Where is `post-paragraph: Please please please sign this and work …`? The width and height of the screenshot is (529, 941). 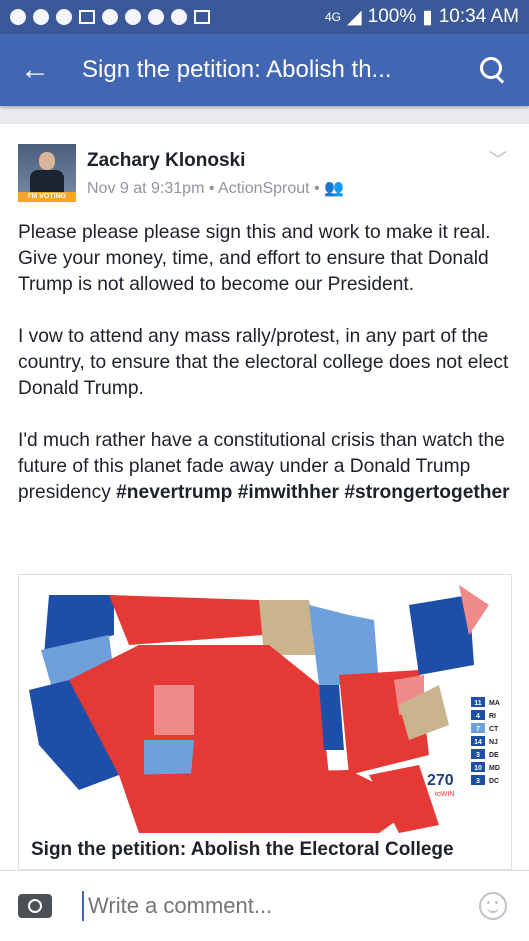
post-paragraph: Please please please sign this and work … is located at coordinates (254, 258).